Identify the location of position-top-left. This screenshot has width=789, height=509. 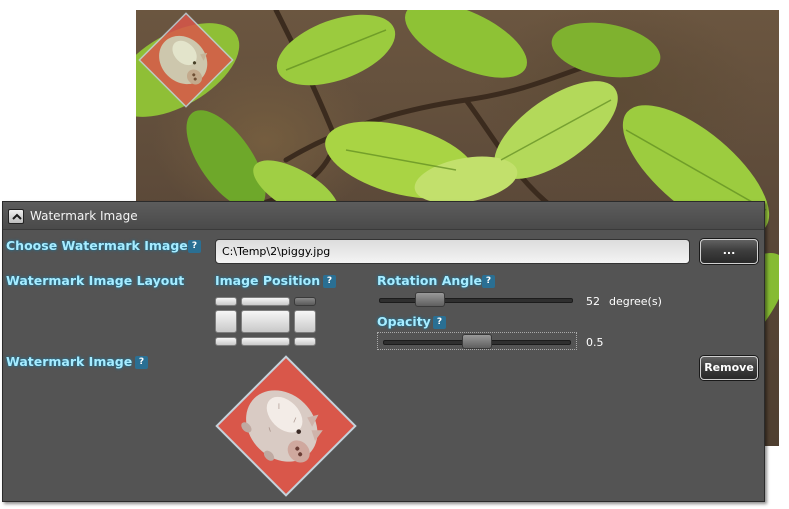
(226, 301).